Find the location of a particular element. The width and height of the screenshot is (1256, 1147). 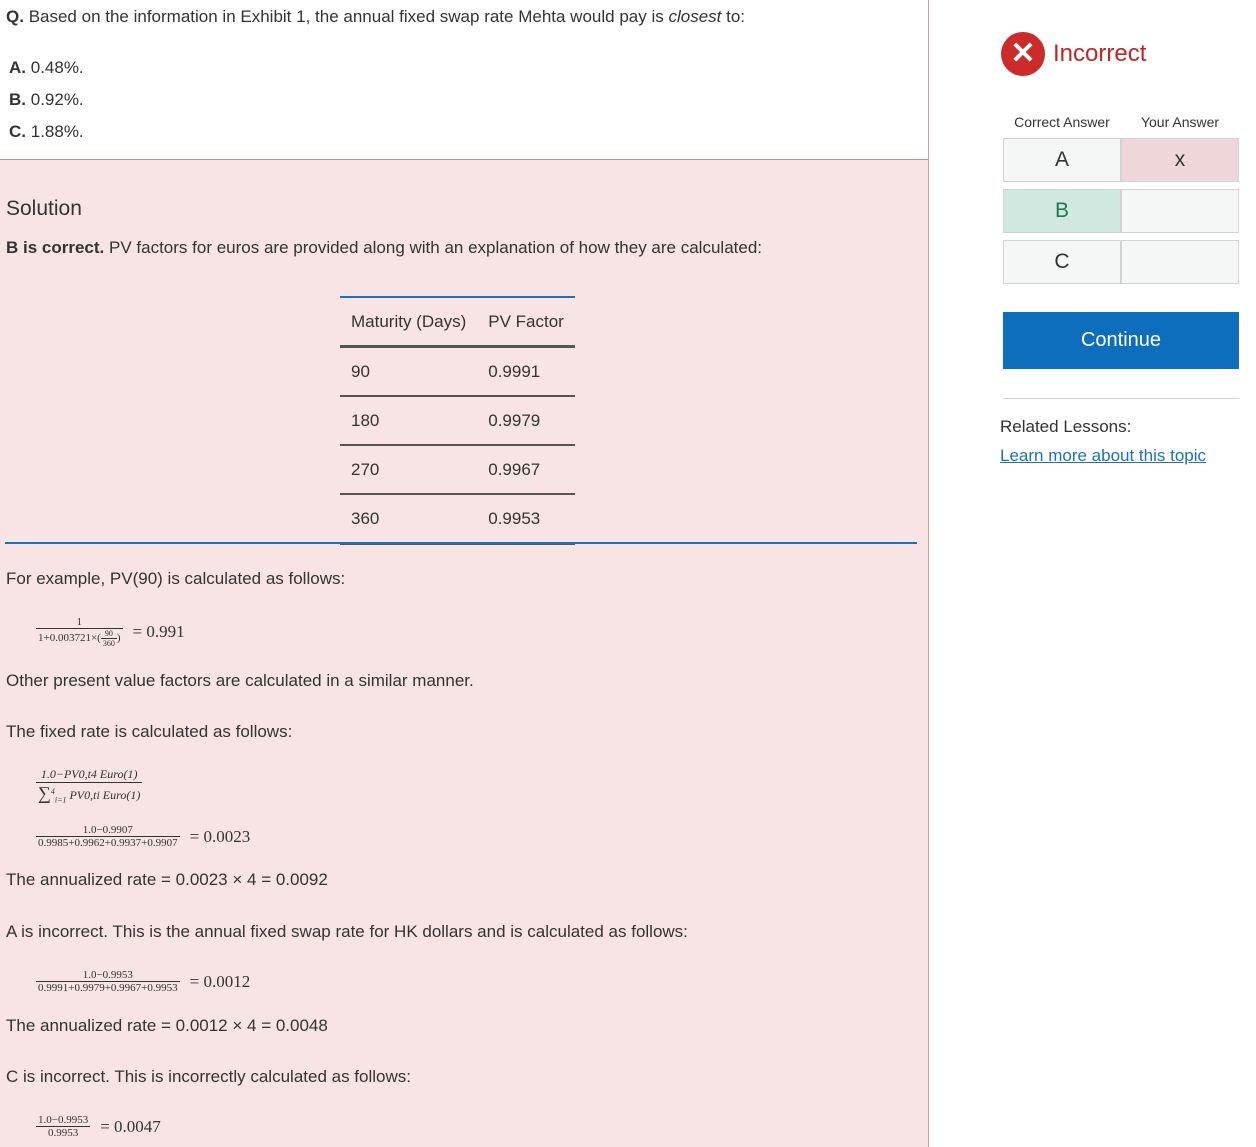

formula-result: = 0.0023 is located at coordinates (220, 836).